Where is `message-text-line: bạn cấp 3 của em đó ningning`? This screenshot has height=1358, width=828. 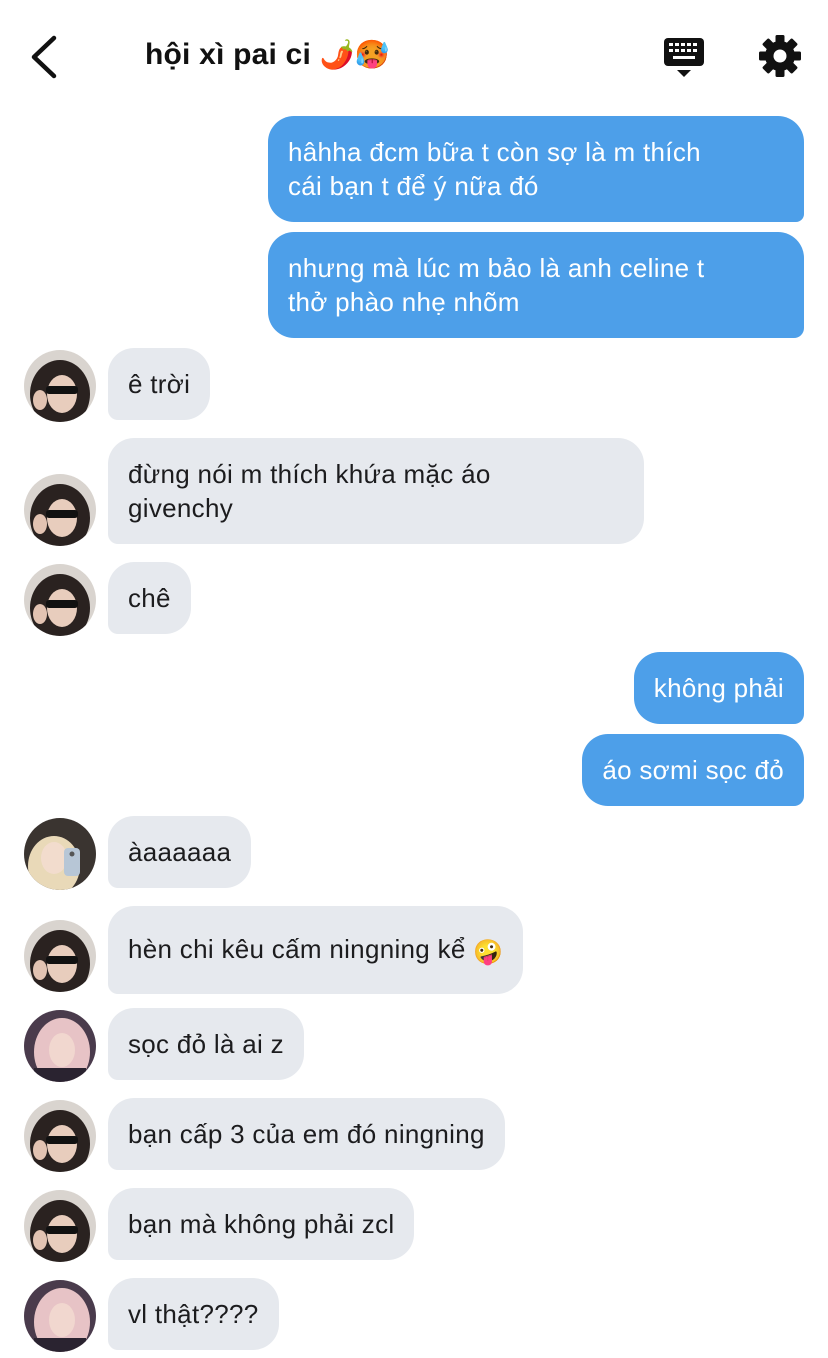 message-text-line: bạn cấp 3 của em đó ningning is located at coordinates (306, 1134).